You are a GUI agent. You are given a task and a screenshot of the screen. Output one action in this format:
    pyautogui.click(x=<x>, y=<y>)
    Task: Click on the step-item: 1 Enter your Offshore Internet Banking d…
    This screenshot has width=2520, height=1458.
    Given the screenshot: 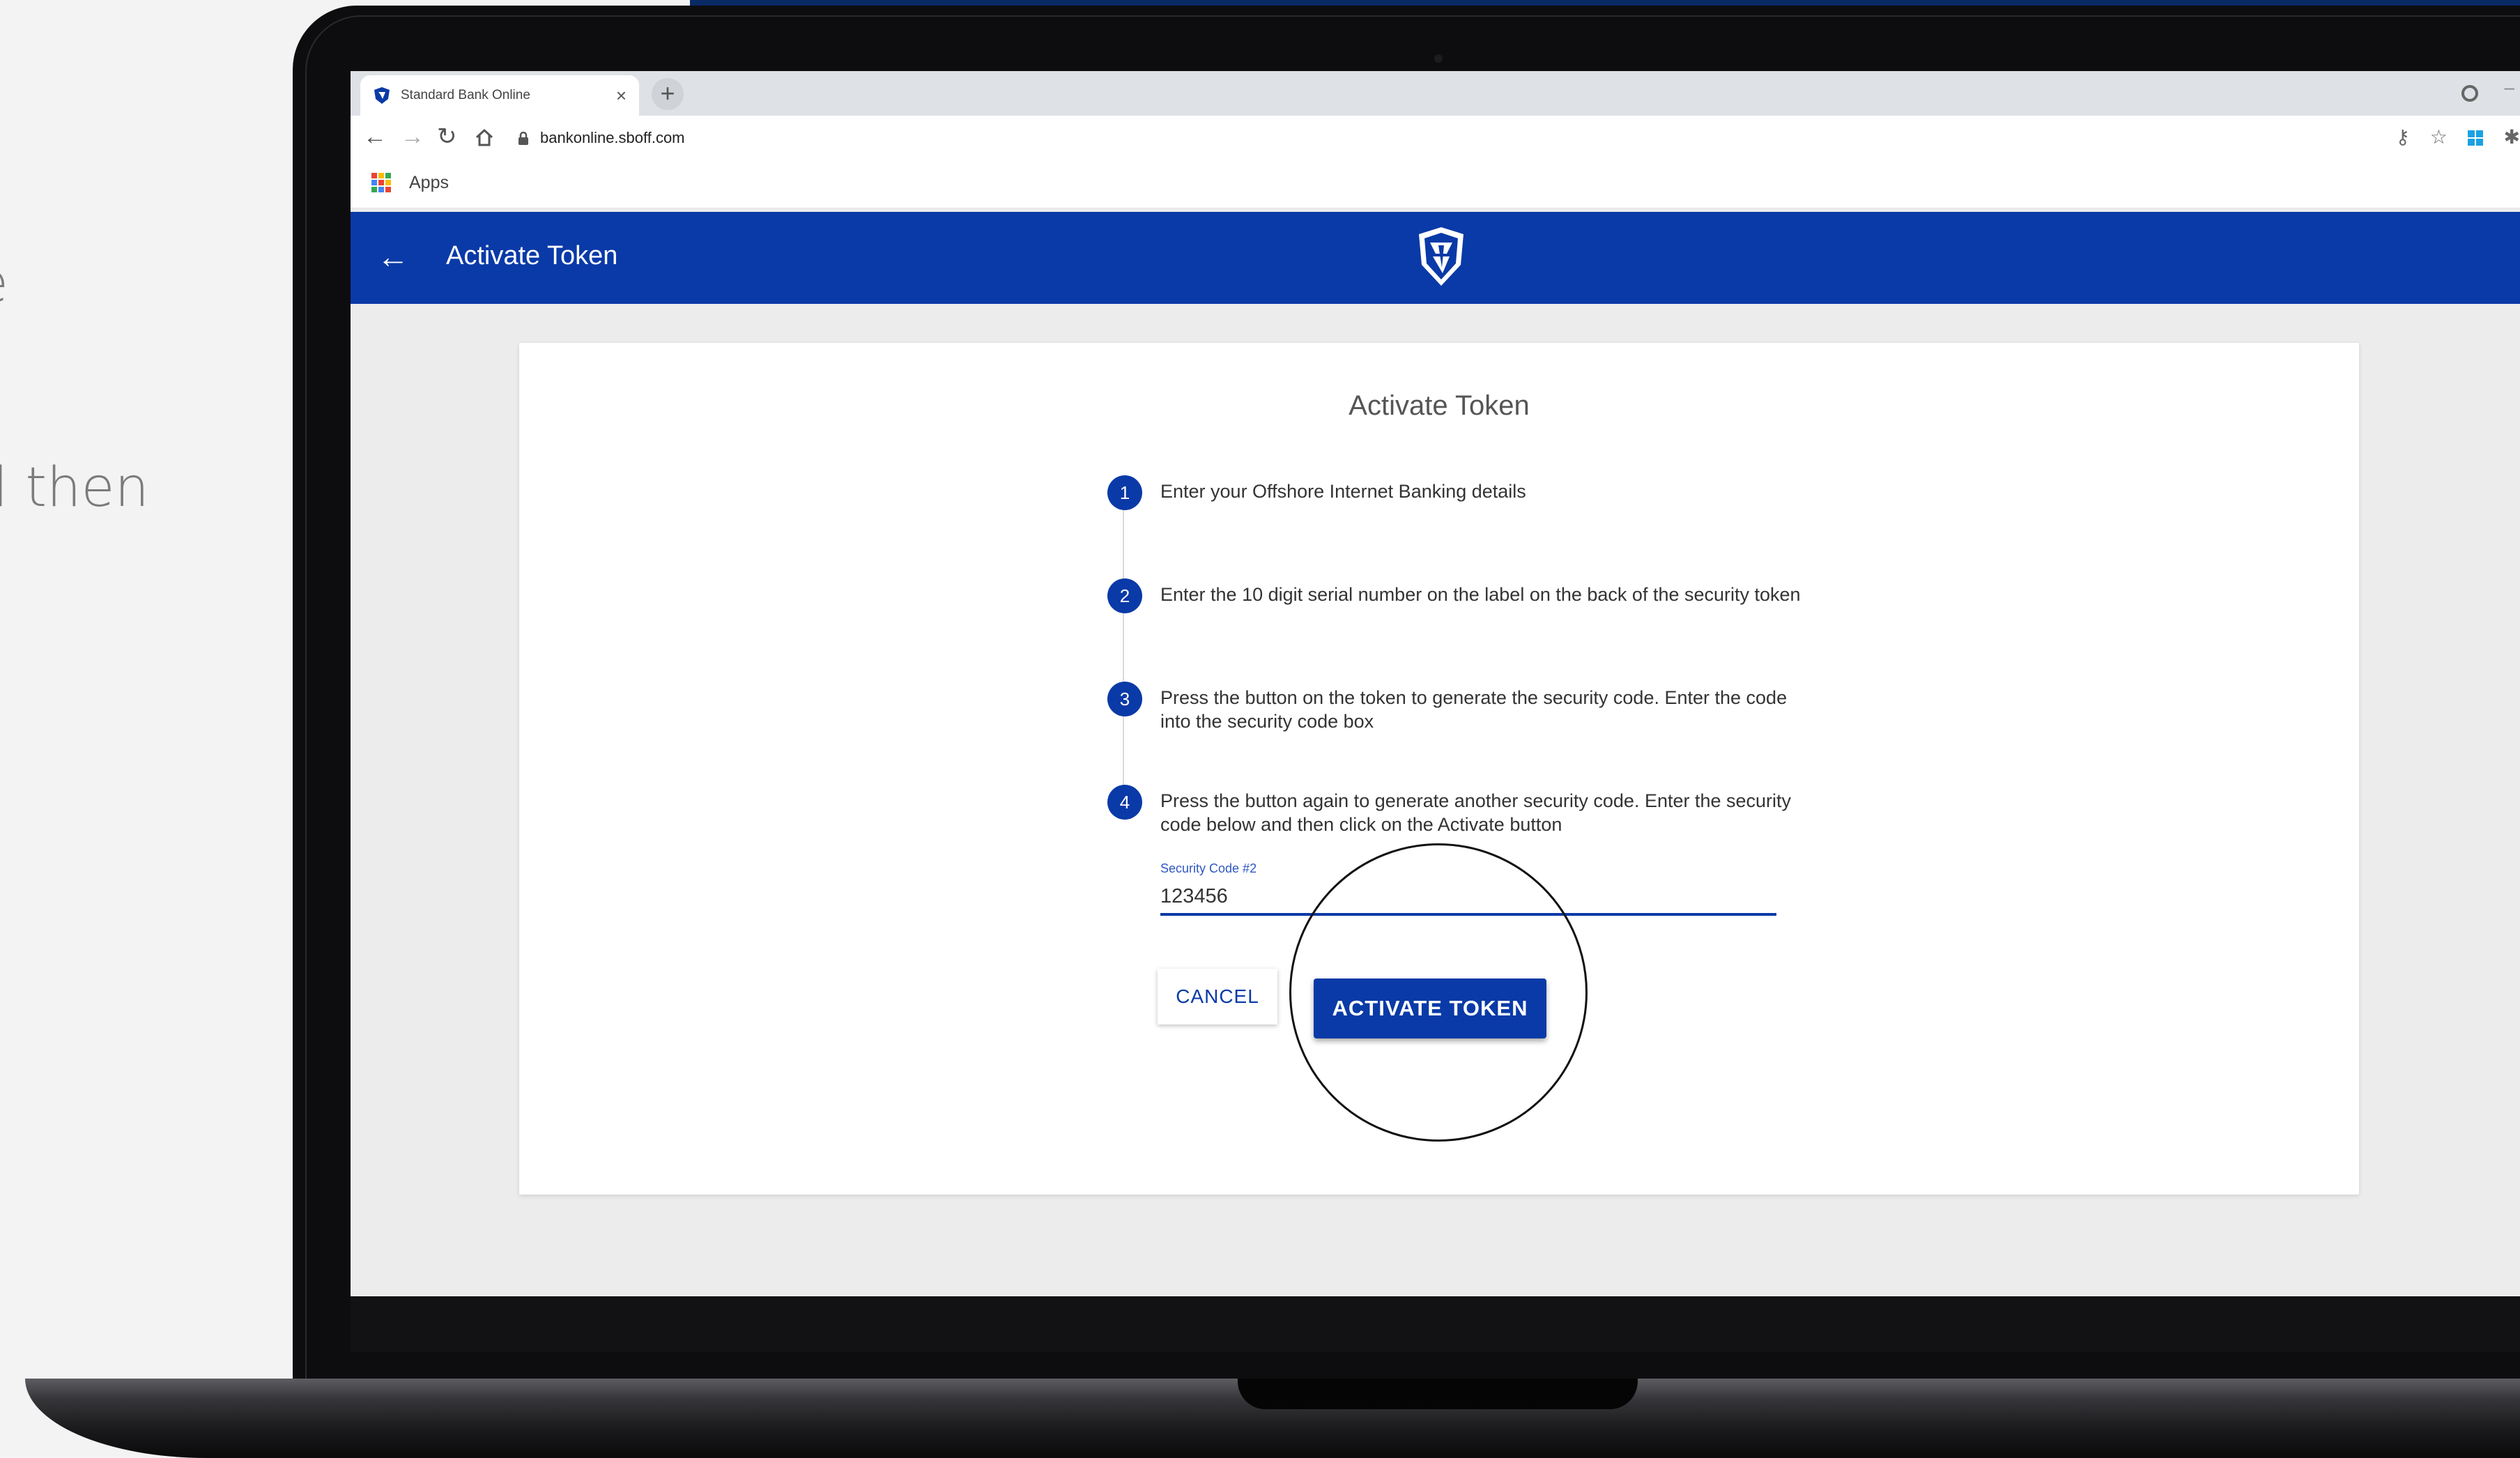 What is the action you would take?
    pyautogui.click(x=1458, y=492)
    